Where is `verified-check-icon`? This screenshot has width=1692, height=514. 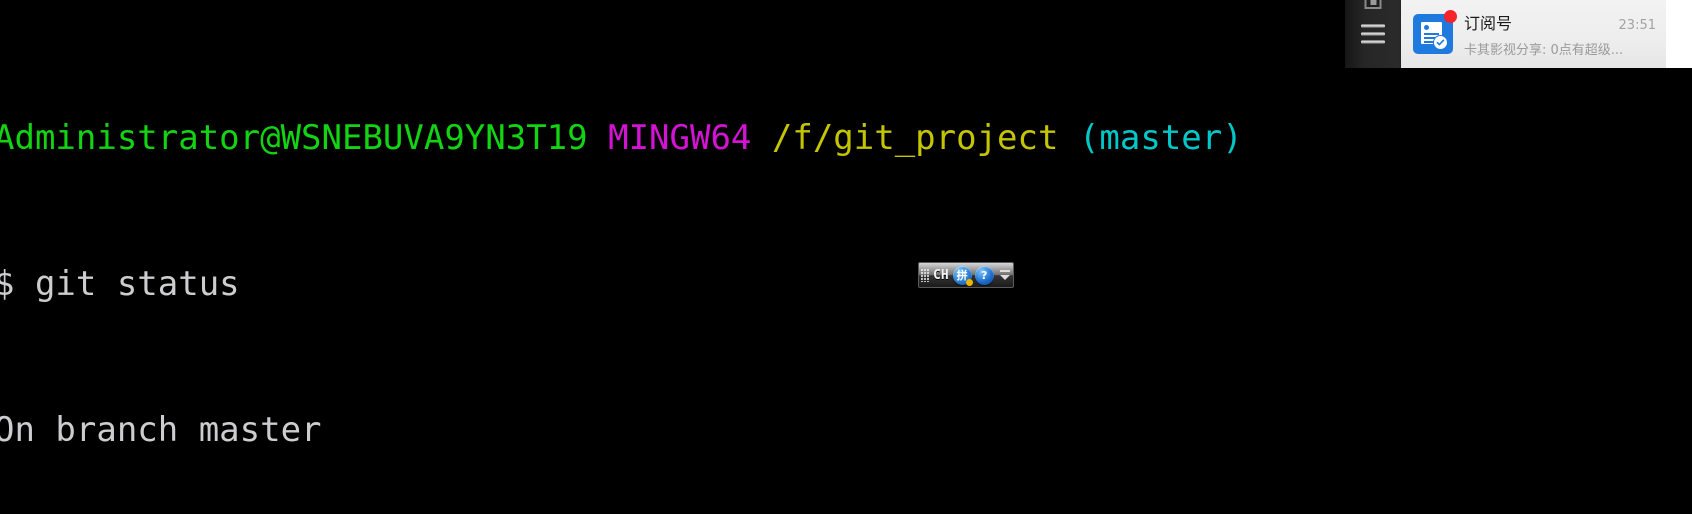
verified-check-icon is located at coordinates (1440, 42).